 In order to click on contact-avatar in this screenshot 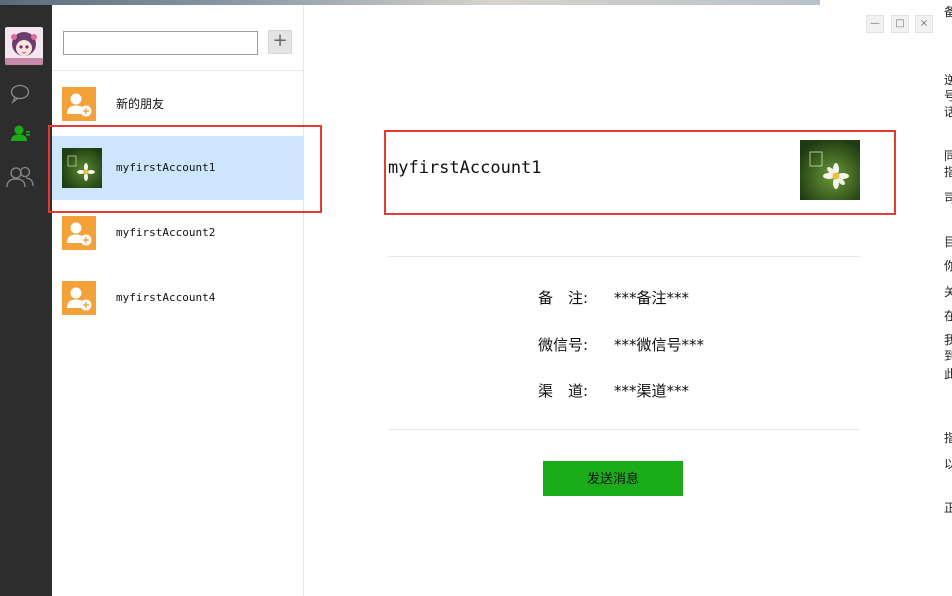, I will do `click(830, 170)`.